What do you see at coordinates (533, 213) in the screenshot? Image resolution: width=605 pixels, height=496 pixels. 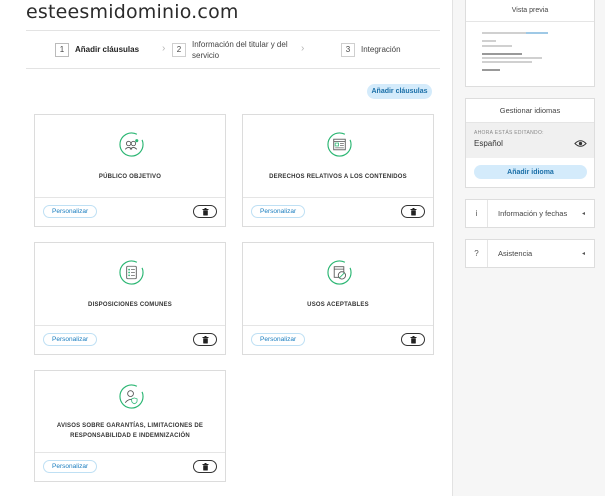 I see `info-dates-label: Información y fechas` at bounding box center [533, 213].